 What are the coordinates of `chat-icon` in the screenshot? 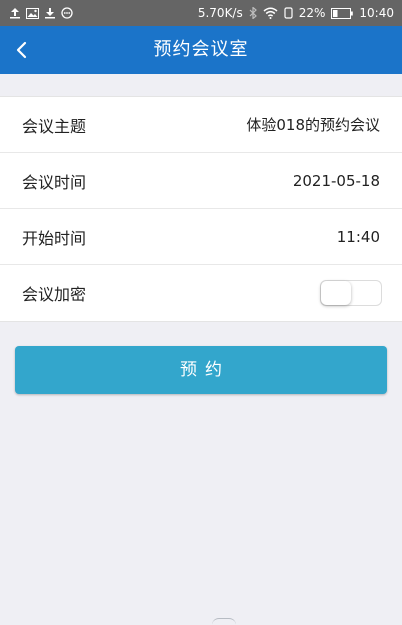 It's located at (67, 13).